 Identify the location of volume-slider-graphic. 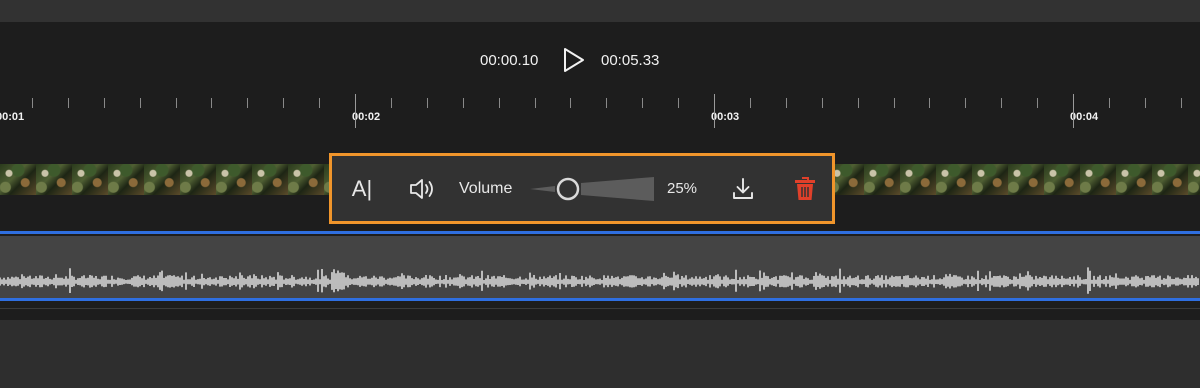
(592, 188).